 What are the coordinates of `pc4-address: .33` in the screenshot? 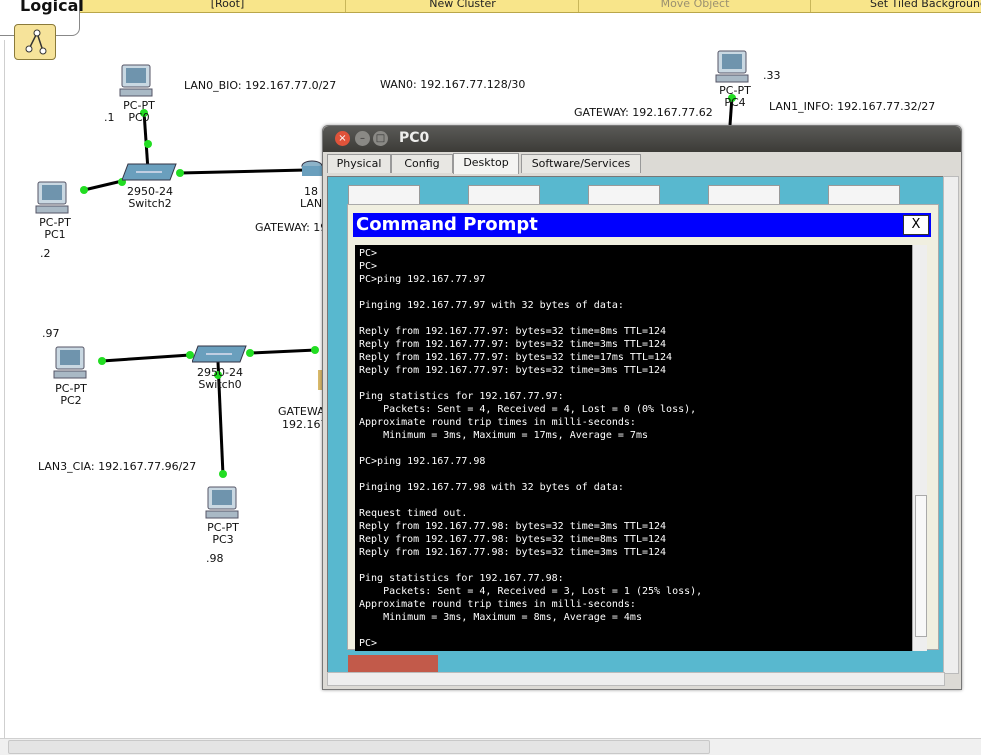 It's located at (772, 75).